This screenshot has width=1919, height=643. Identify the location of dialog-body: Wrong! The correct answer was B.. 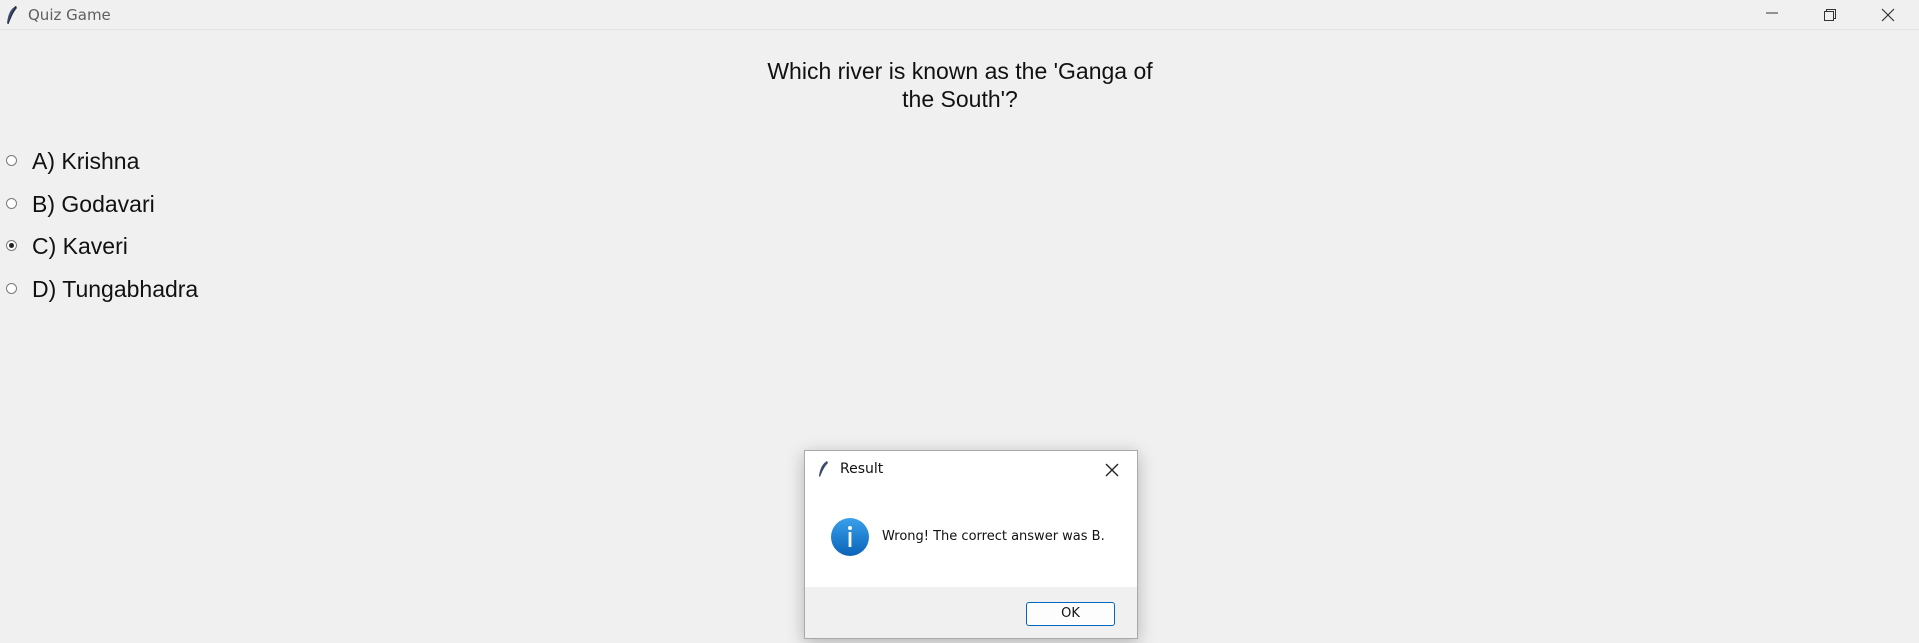
(971, 538).